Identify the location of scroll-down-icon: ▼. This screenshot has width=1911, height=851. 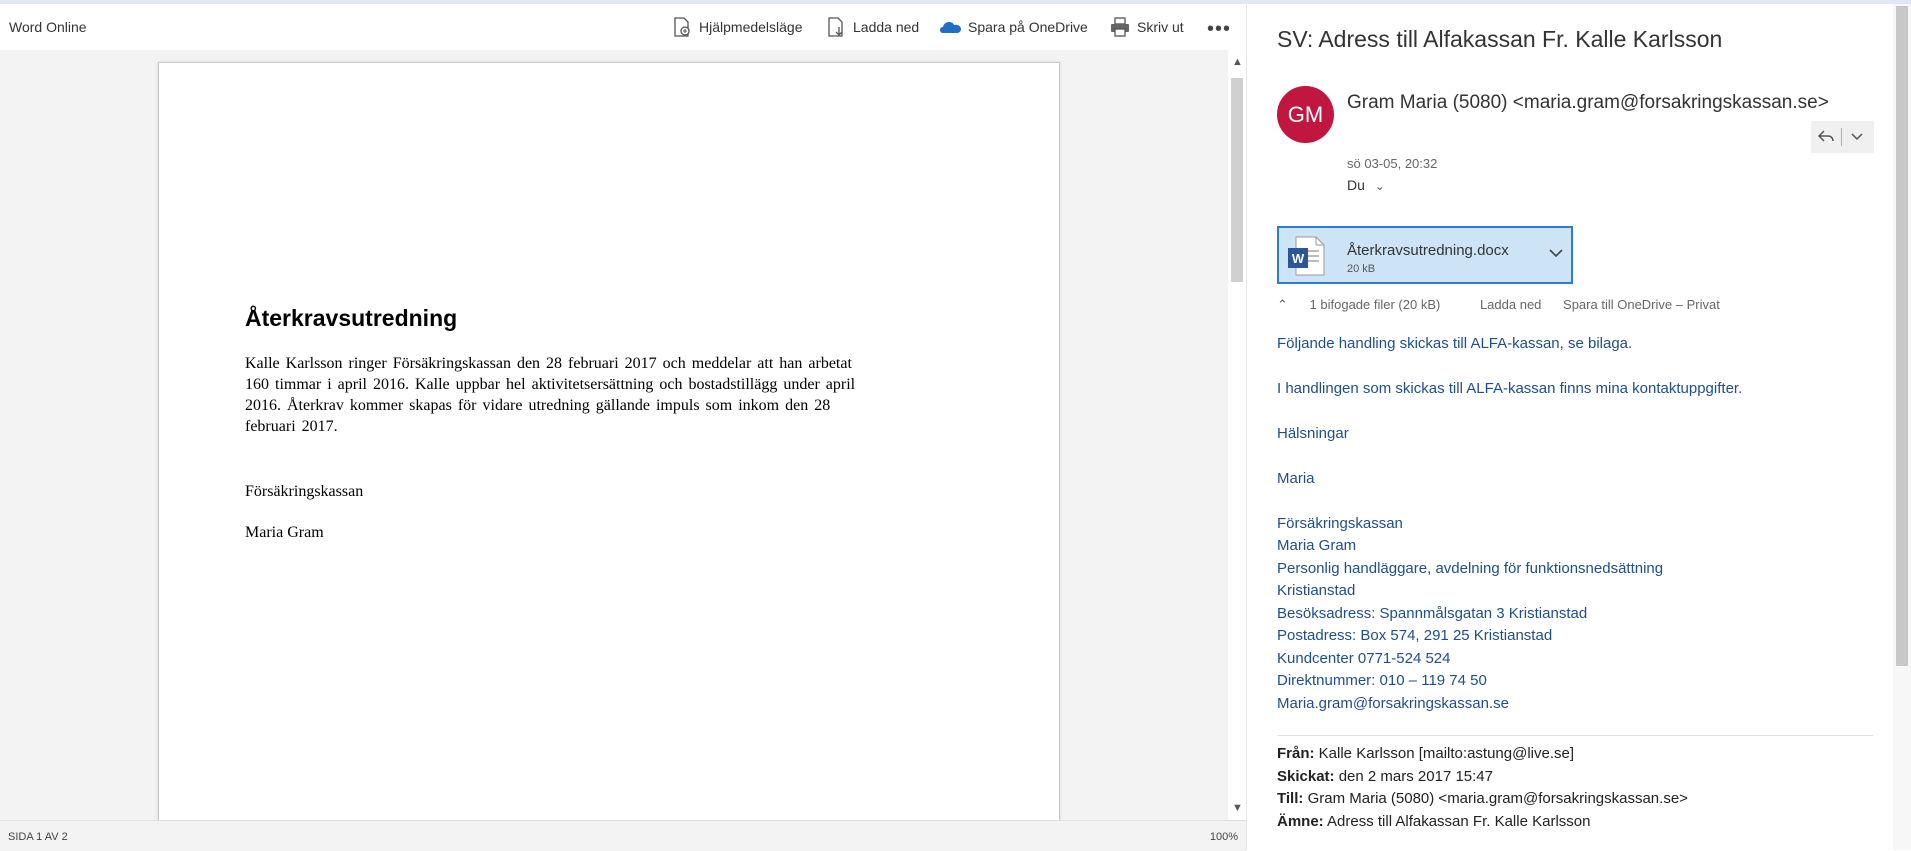
(1237, 808).